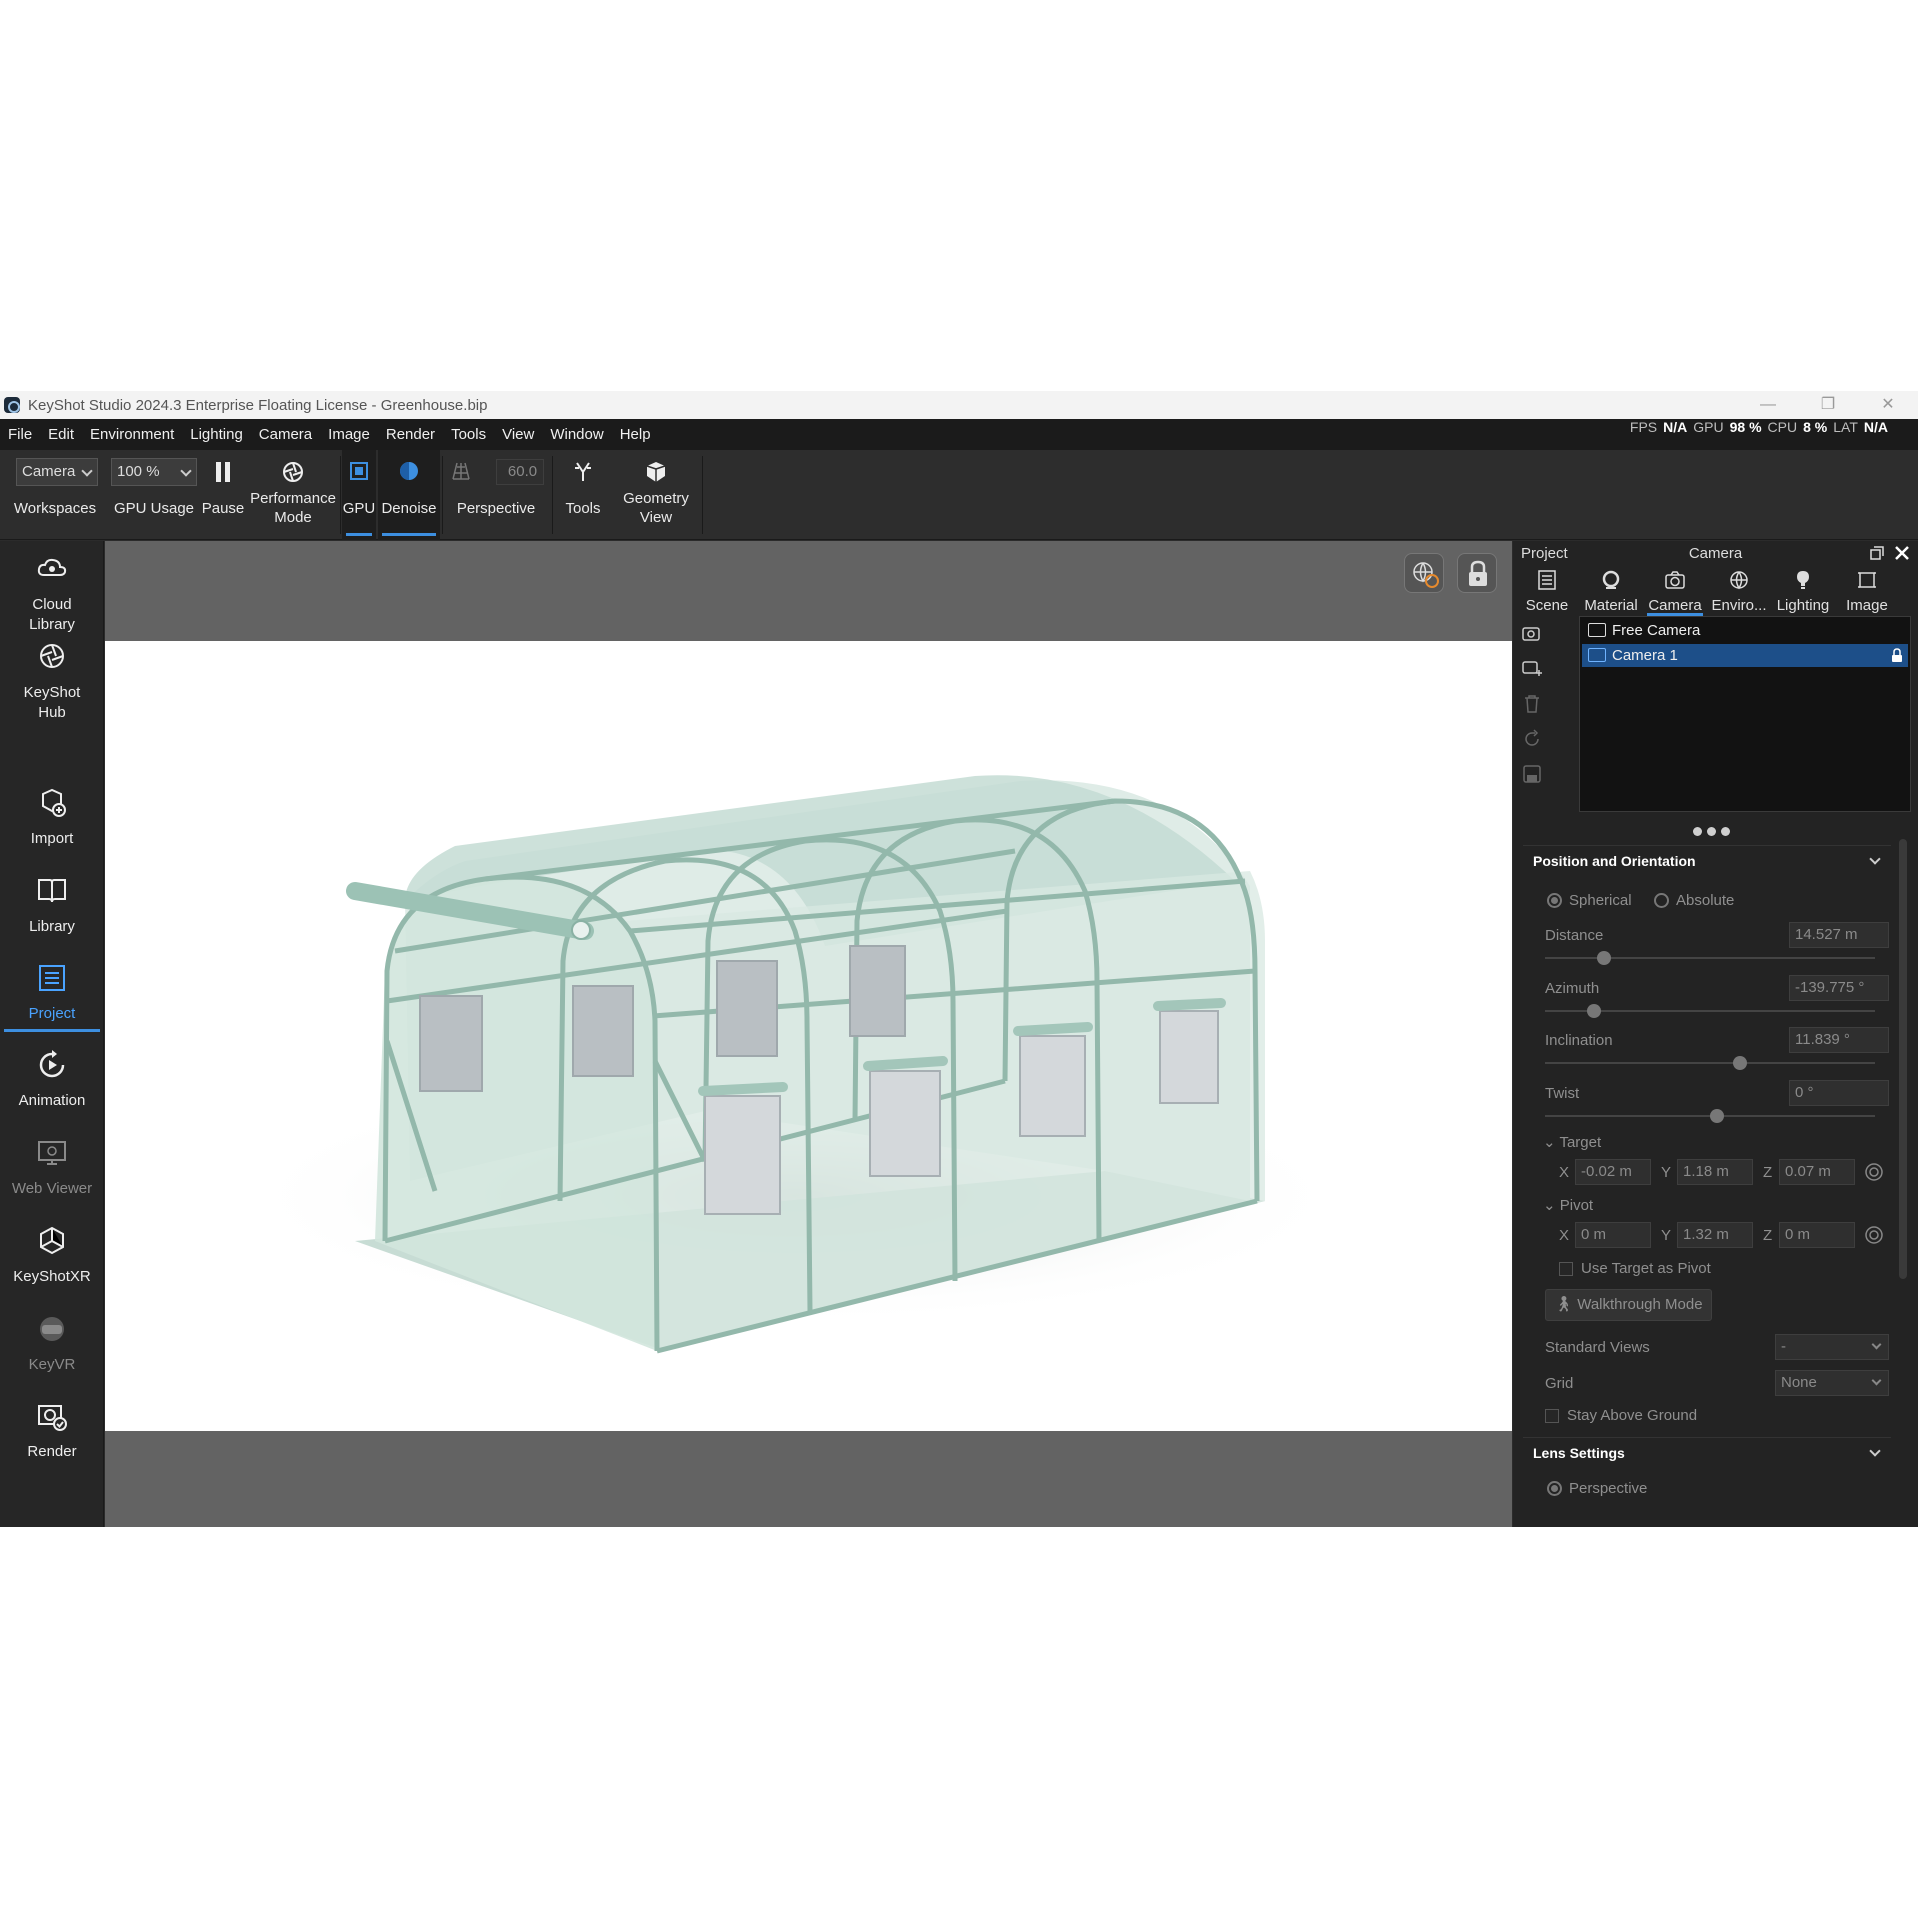  Describe the element at coordinates (57, 472) in the screenshot. I see `workspace-select: Camera` at that location.